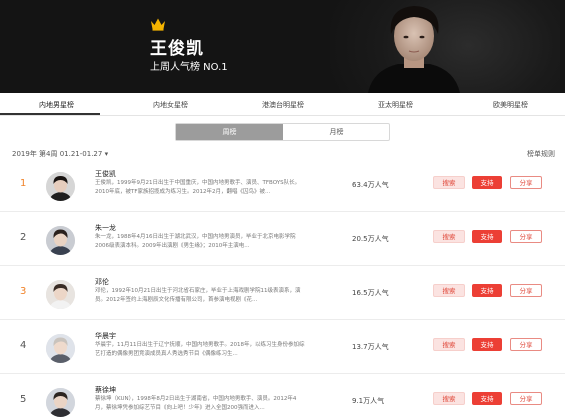 Image resolution: width=565 pixels, height=420 pixels. What do you see at coordinates (57, 154) in the screenshot?
I see `period-label: 2019年 第4周 01.21-01.27` at bounding box center [57, 154].